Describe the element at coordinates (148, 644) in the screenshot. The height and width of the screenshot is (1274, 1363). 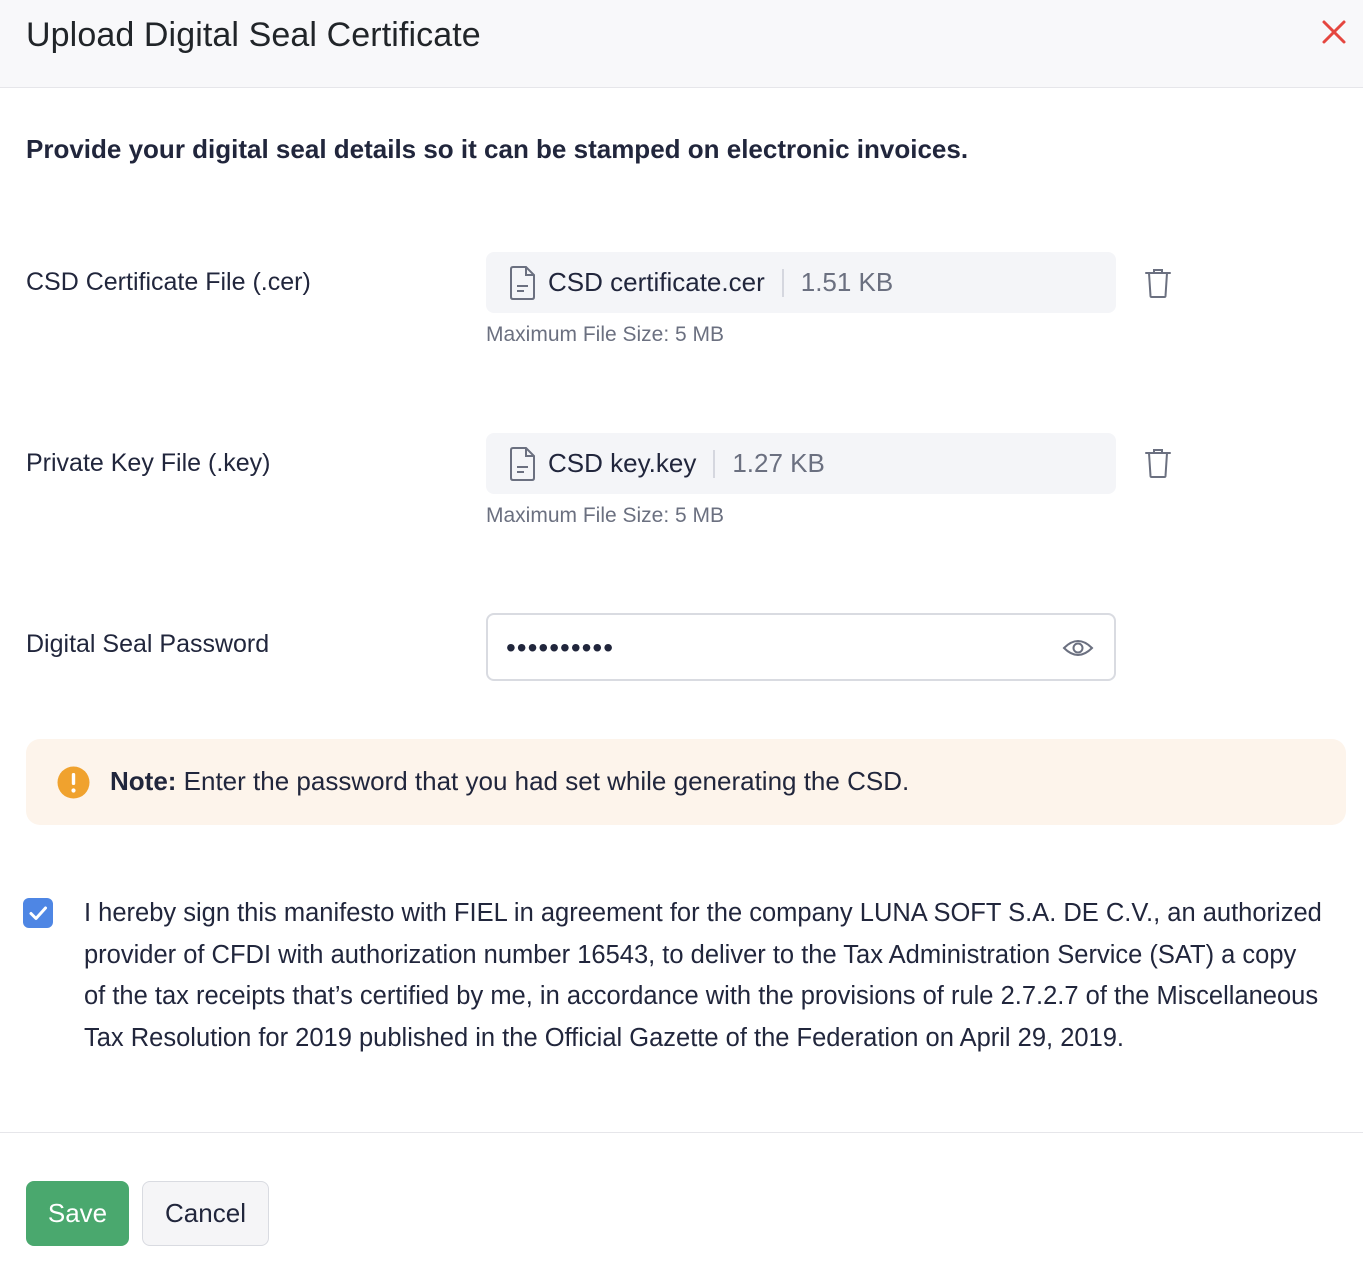
I see `password-label: Digital Seal Password` at that location.